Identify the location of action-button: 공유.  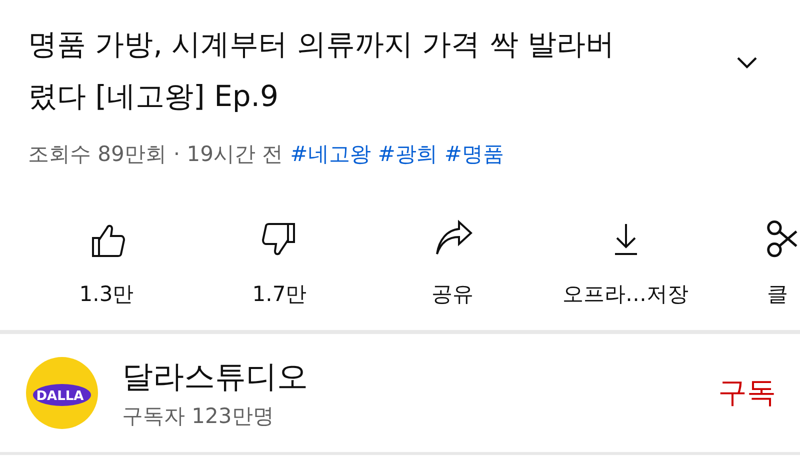
(452, 263).